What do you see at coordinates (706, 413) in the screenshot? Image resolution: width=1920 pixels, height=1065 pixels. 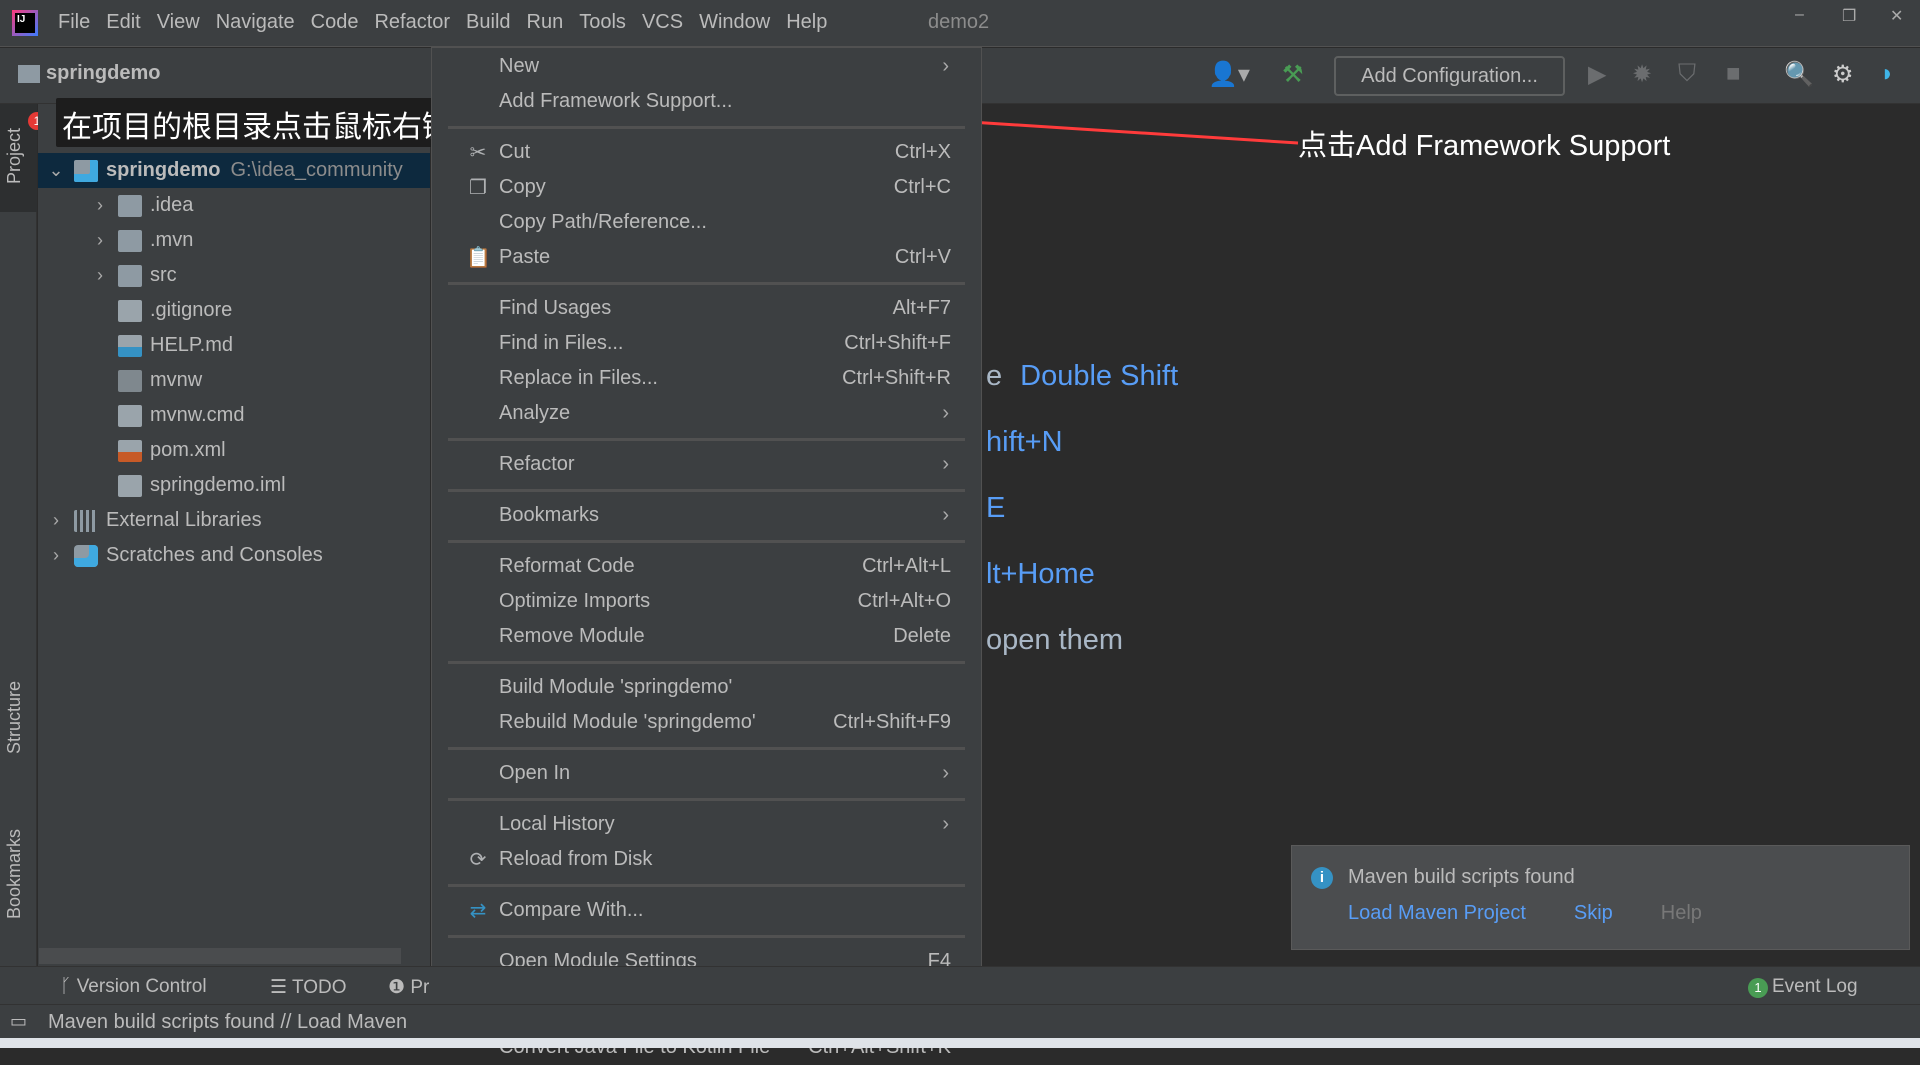 I see `menu-item-analyze: Analyze ›` at bounding box center [706, 413].